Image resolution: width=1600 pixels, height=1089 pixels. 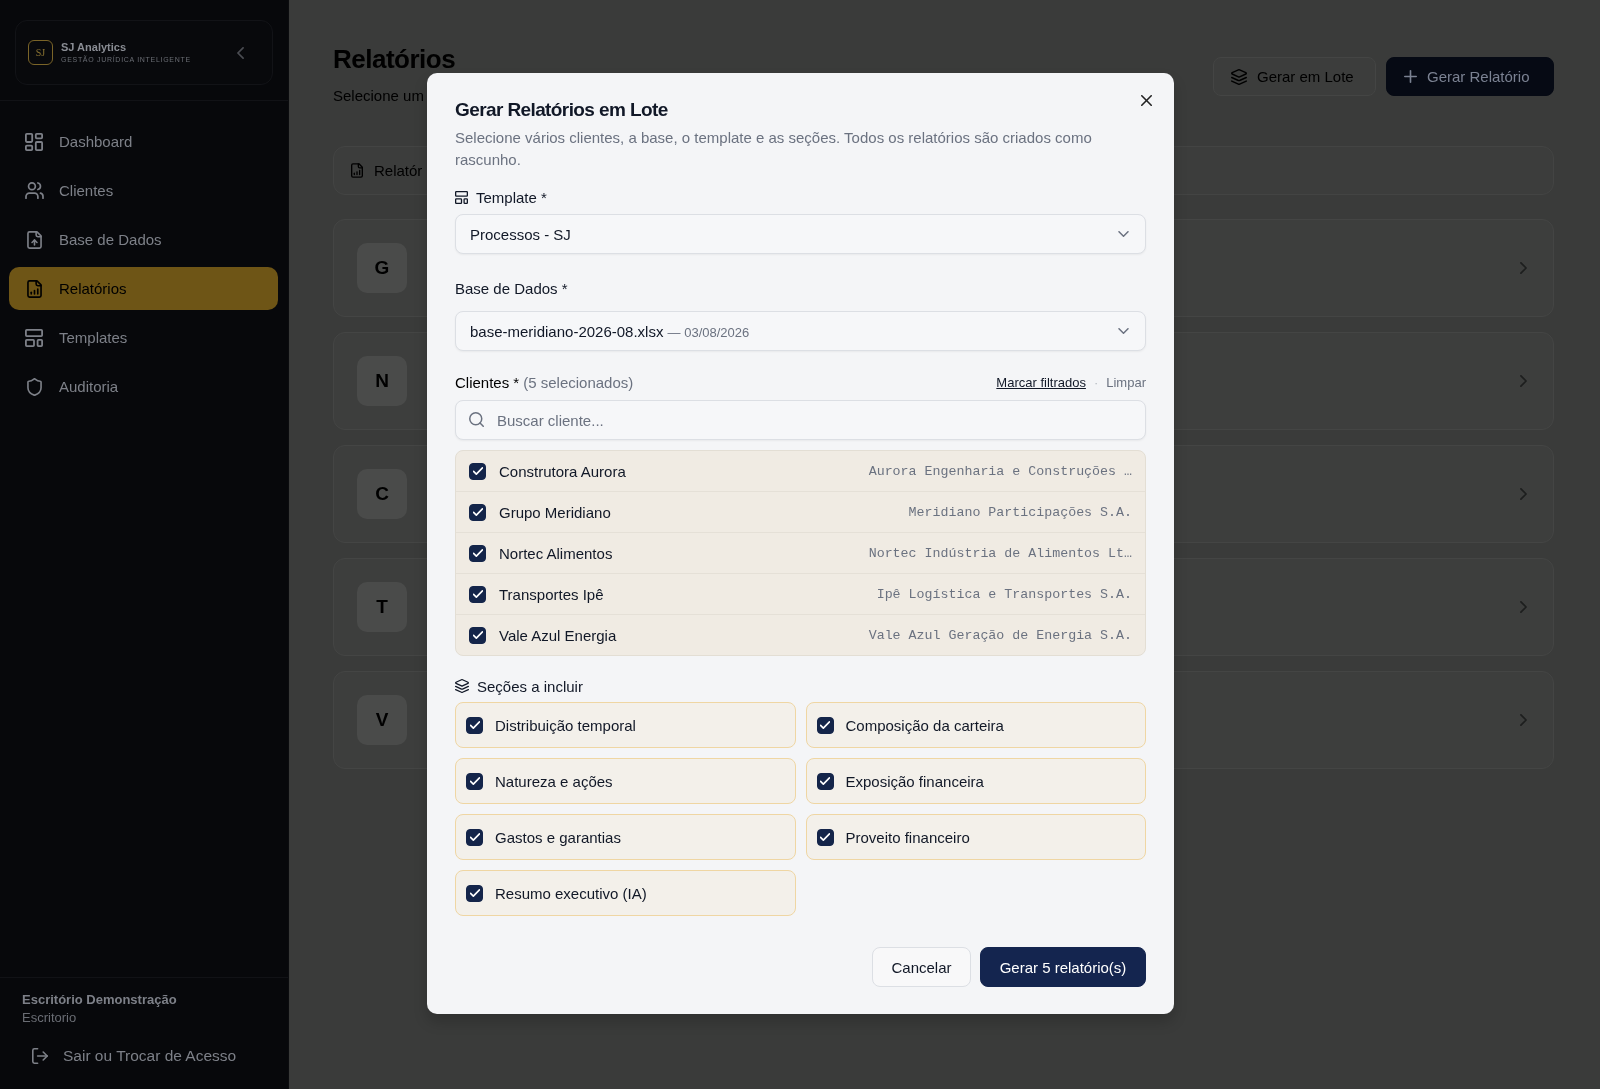 I want to click on account-role: Escritorio, so click(x=50, y=1018).